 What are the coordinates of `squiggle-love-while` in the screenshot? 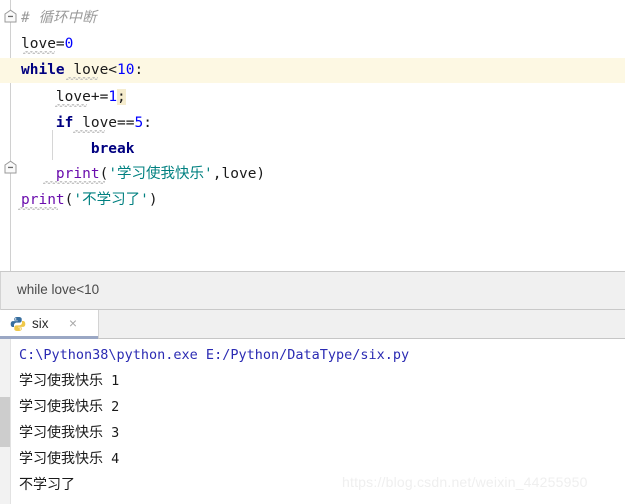 It's located at (82, 78).